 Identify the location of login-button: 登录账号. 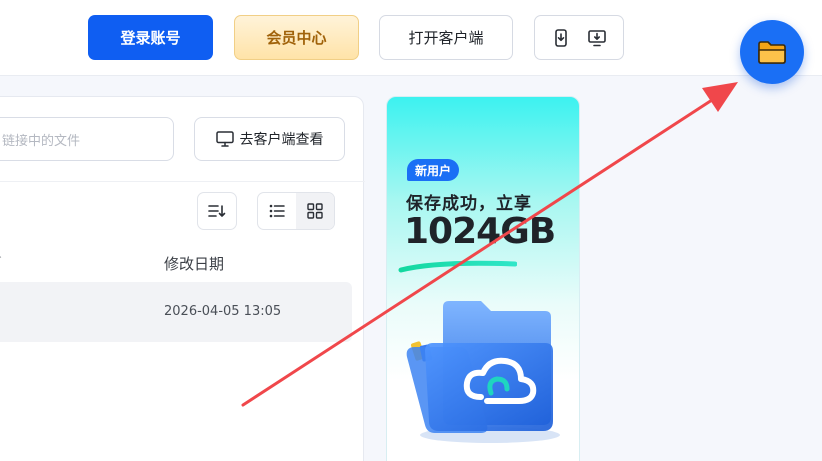
(150, 37).